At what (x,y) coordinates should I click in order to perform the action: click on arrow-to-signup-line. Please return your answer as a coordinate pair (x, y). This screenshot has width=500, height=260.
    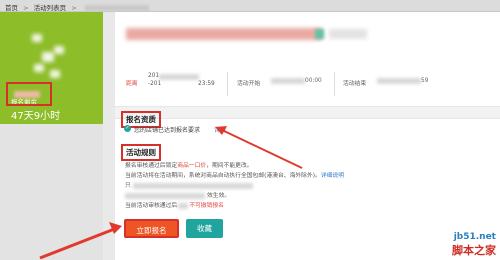
    Looking at the image, I should click on (78, 243).